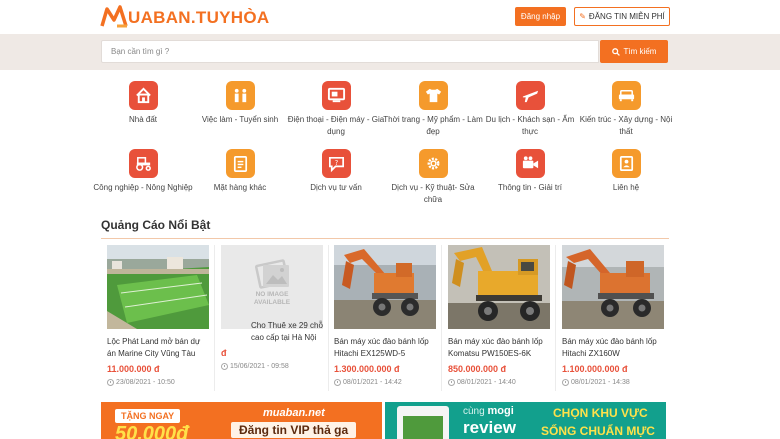 The height and width of the screenshot is (439, 780). What do you see at coordinates (500, 411) in the screenshot?
I see `promo-brand: mogi` at bounding box center [500, 411].